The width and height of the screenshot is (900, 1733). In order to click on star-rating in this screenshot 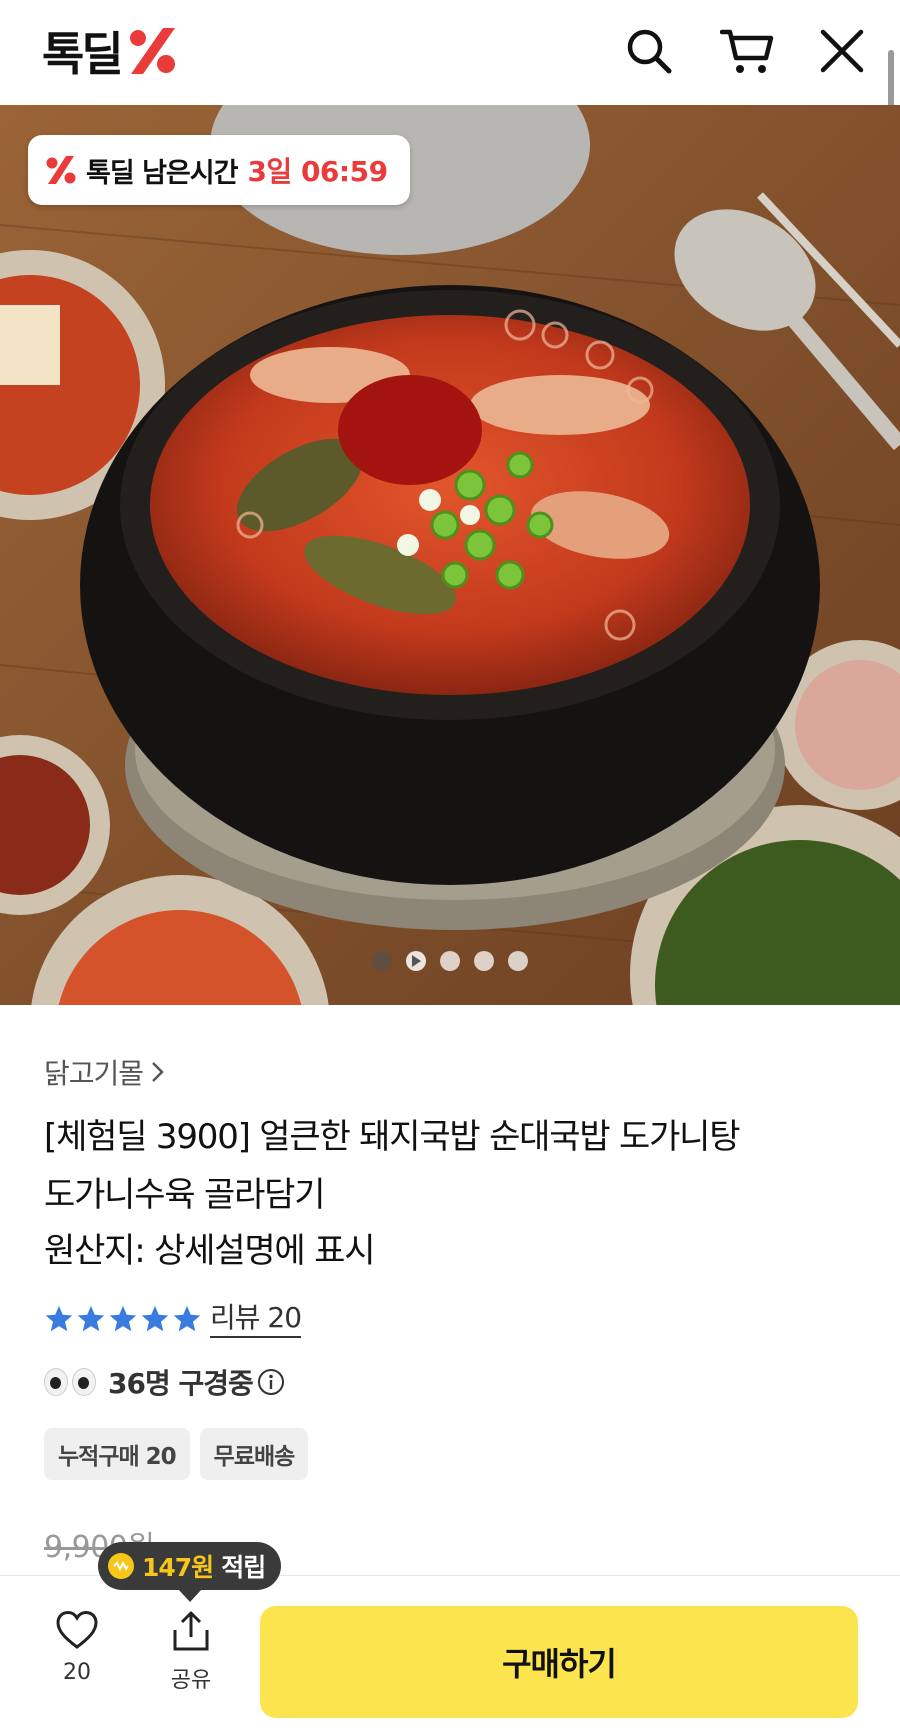, I will do `click(123, 1319)`.